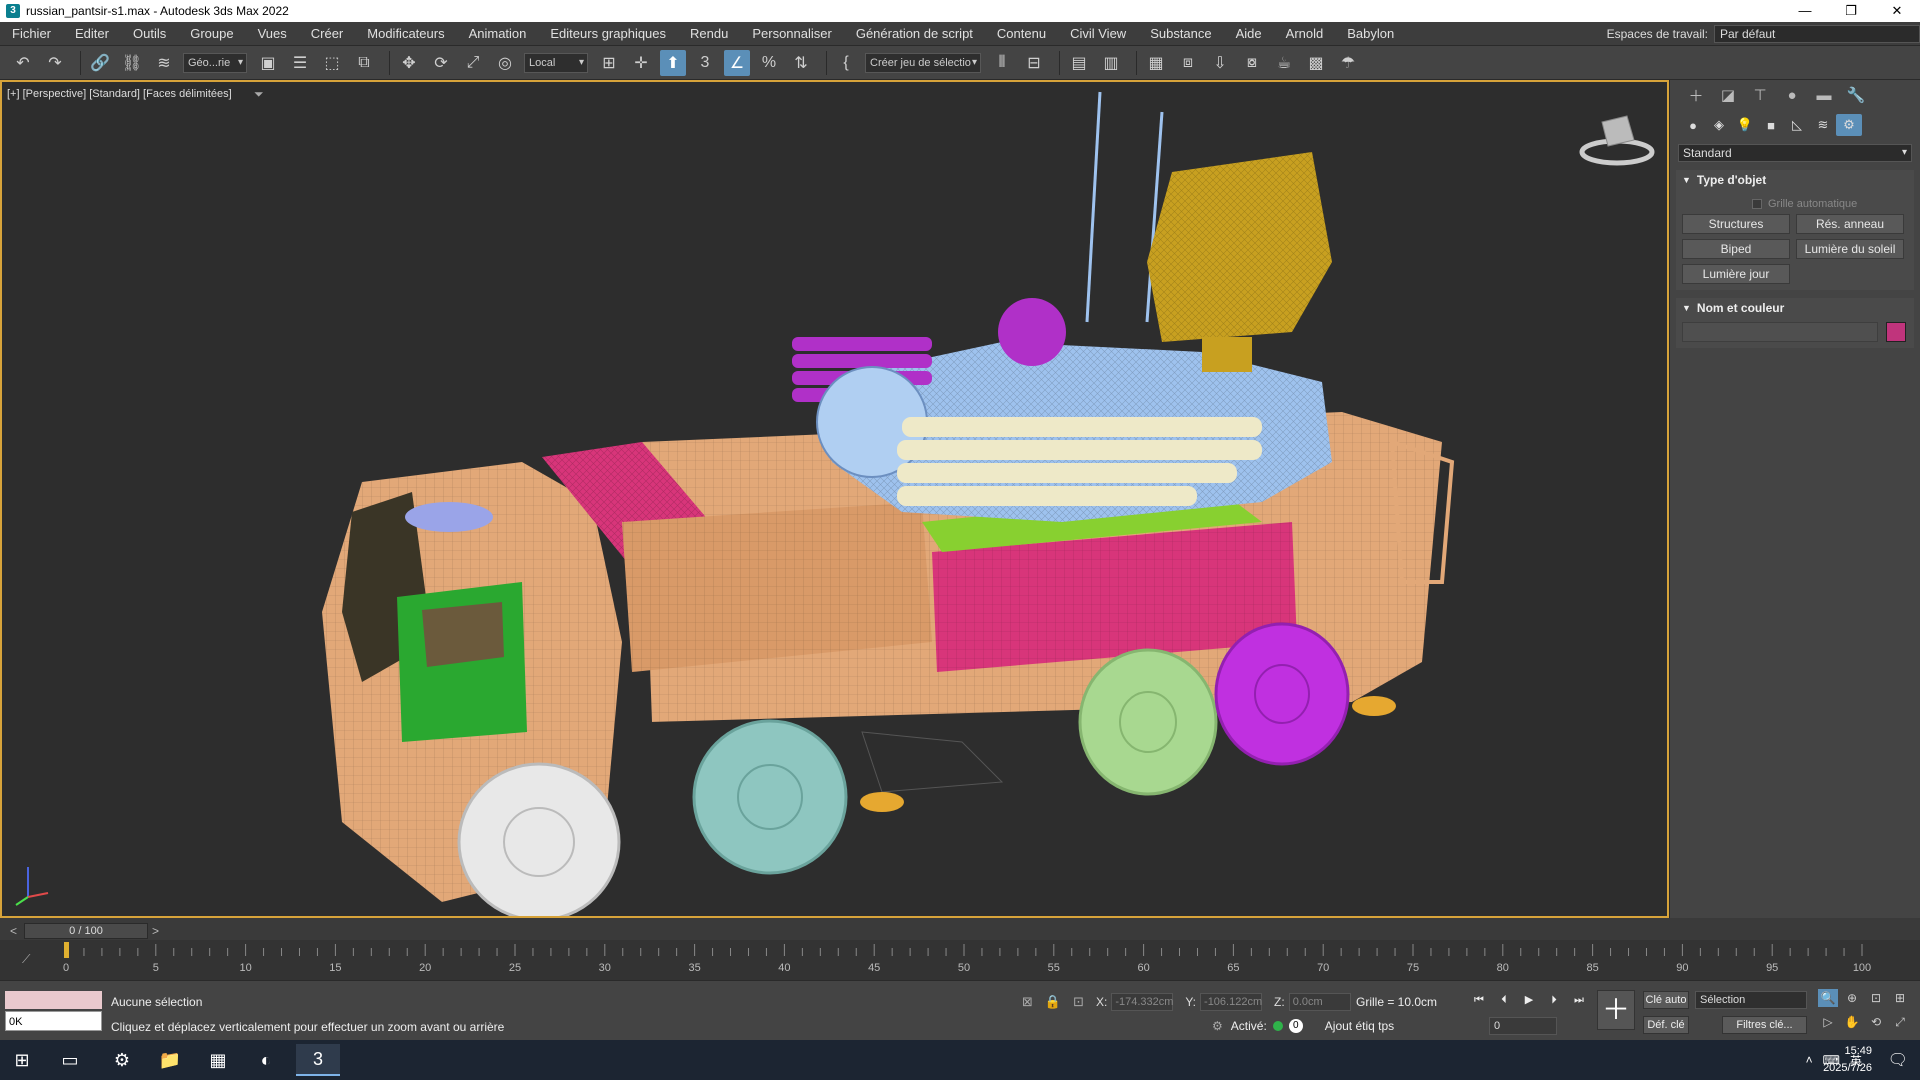  What do you see at coordinates (318, 1060) in the screenshot?
I see `3dsmax-taskbar-icon: 3` at bounding box center [318, 1060].